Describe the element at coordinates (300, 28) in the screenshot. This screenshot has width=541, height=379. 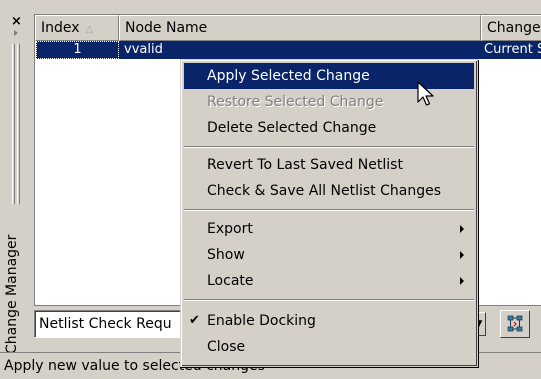
I see `column-header-node-name: Node Name` at that location.